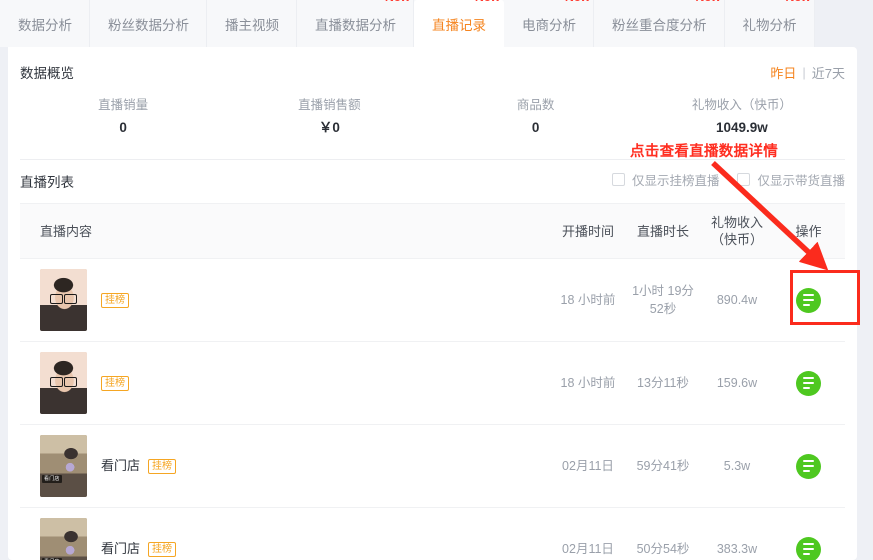 The width and height of the screenshot is (873, 560). I want to click on cell-duration: 13分11秒, so click(663, 383).